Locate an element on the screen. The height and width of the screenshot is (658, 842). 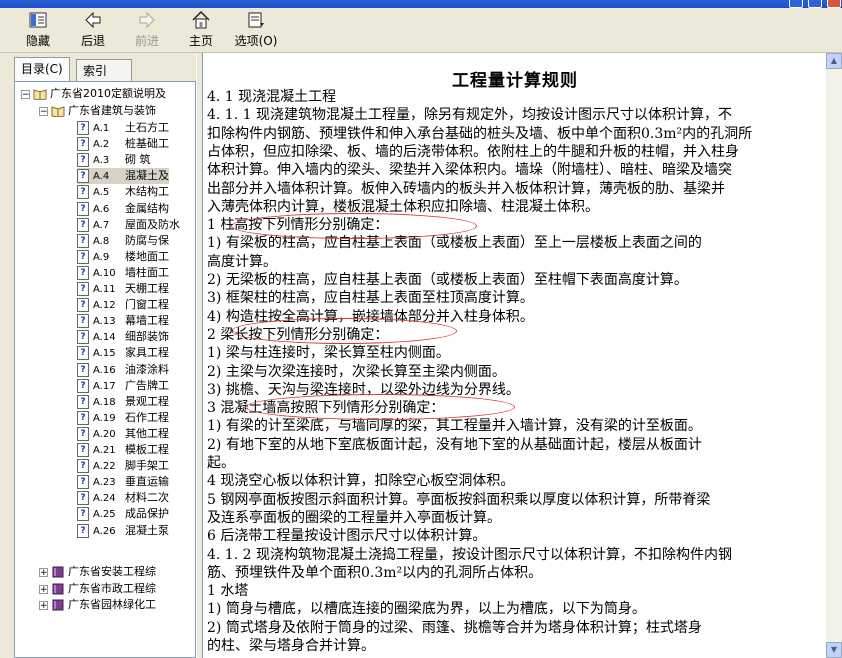
tree-item-label: 模板工程 is located at coordinates (147, 449).